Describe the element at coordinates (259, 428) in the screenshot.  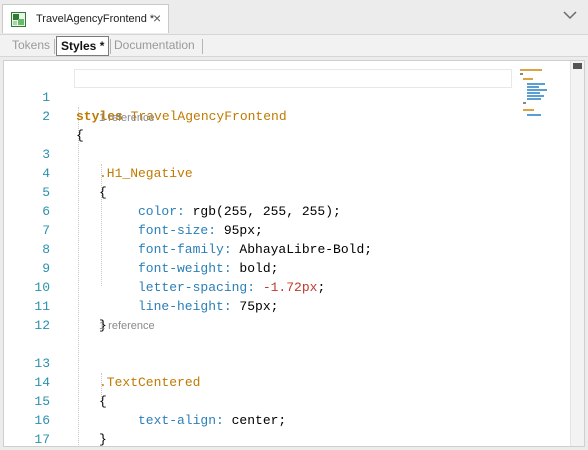
I see `code-line: 17 }` at that location.